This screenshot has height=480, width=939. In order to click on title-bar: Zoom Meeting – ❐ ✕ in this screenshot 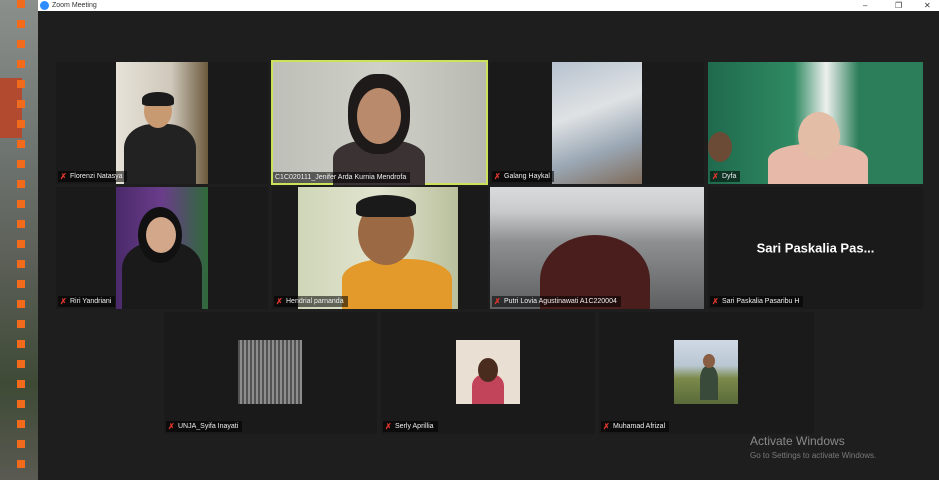, I will do `click(488, 5)`.